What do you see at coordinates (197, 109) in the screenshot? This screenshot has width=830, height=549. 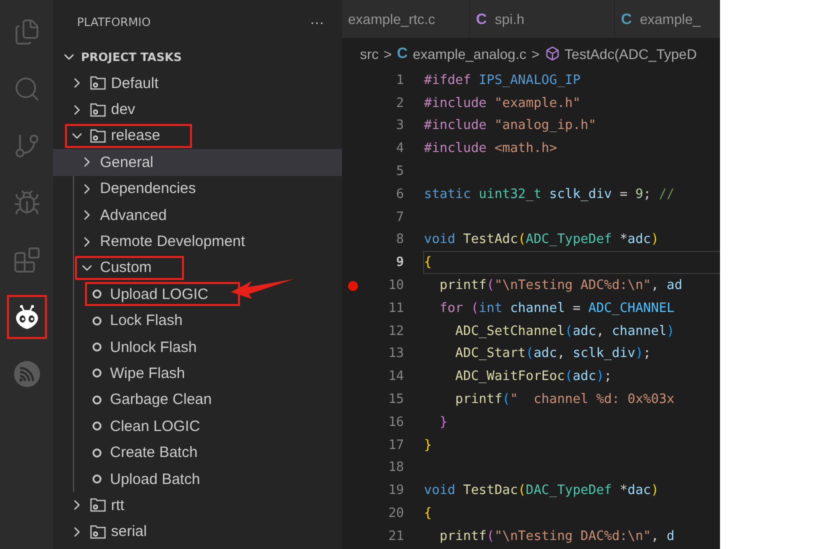 I see `tree-item: dev` at bounding box center [197, 109].